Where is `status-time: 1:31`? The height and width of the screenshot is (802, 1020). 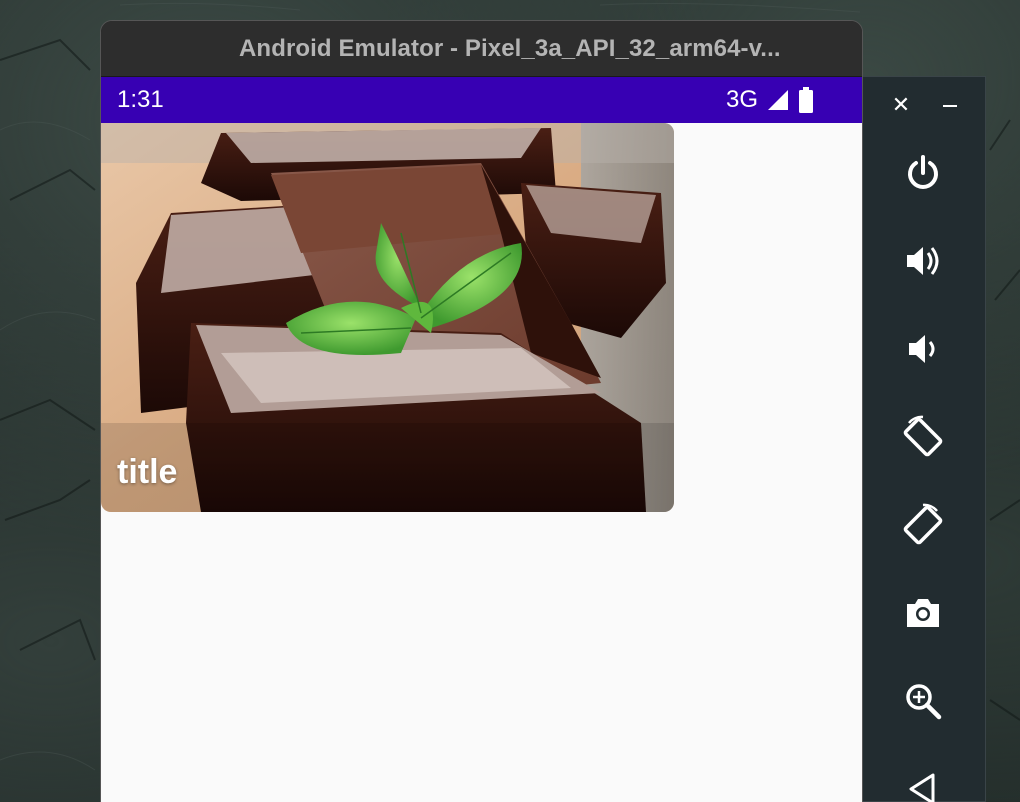
status-time: 1:31 is located at coordinates (140, 99).